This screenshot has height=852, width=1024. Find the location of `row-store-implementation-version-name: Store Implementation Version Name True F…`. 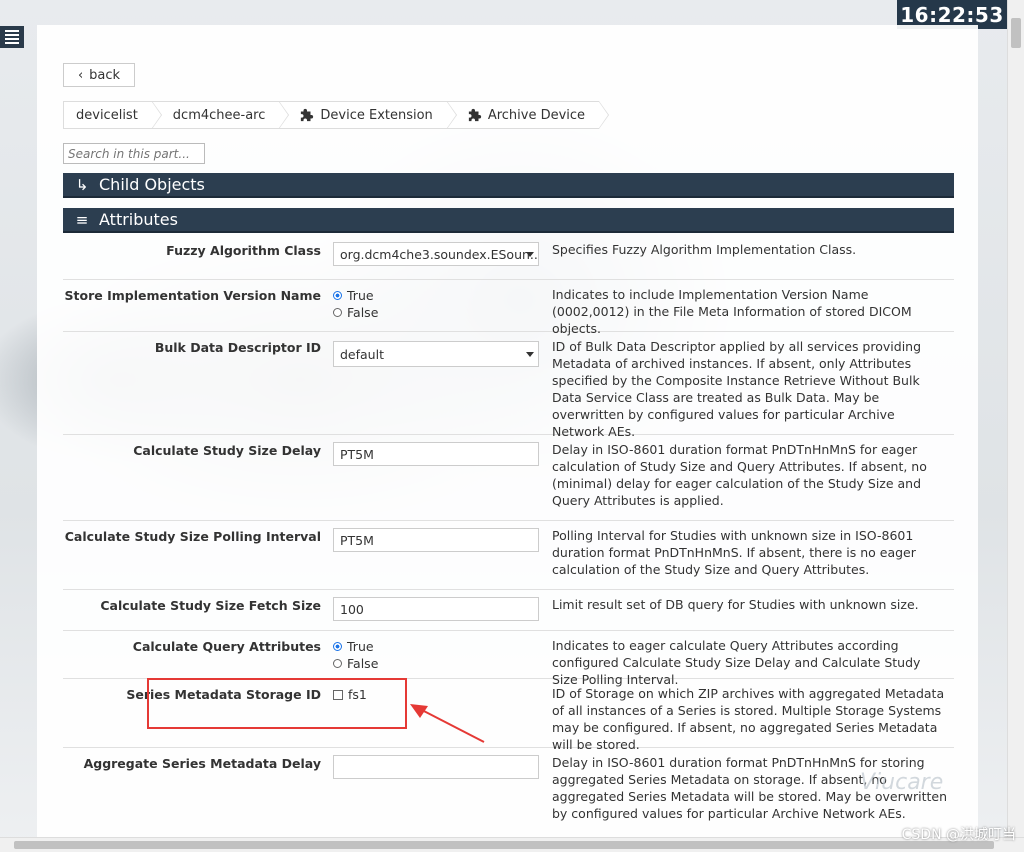

row-store-implementation-version-name: Store Implementation Version Name True F… is located at coordinates (508, 308).